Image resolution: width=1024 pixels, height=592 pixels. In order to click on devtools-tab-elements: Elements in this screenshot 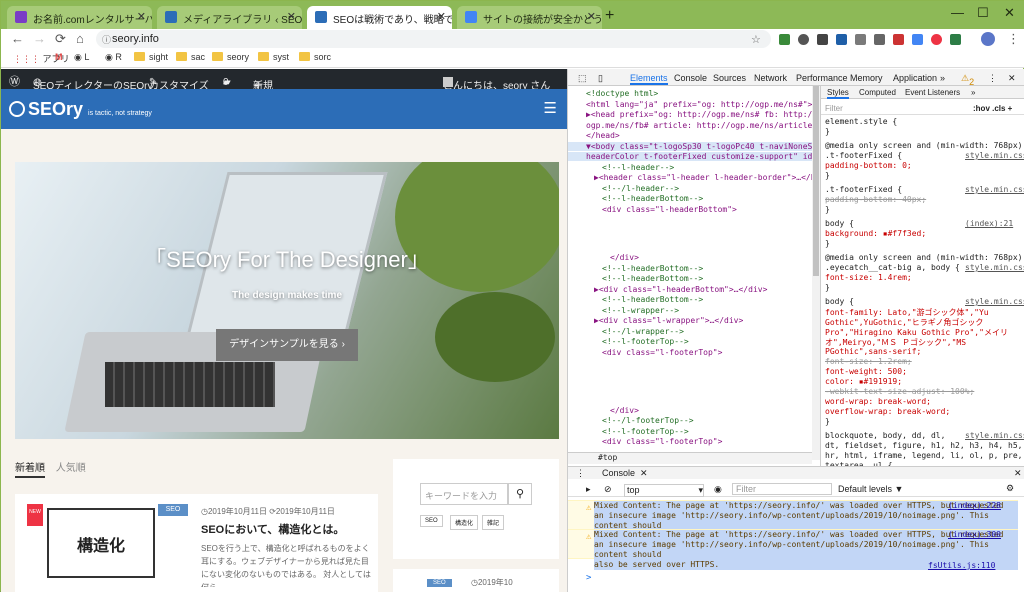, I will do `click(649, 79)`.